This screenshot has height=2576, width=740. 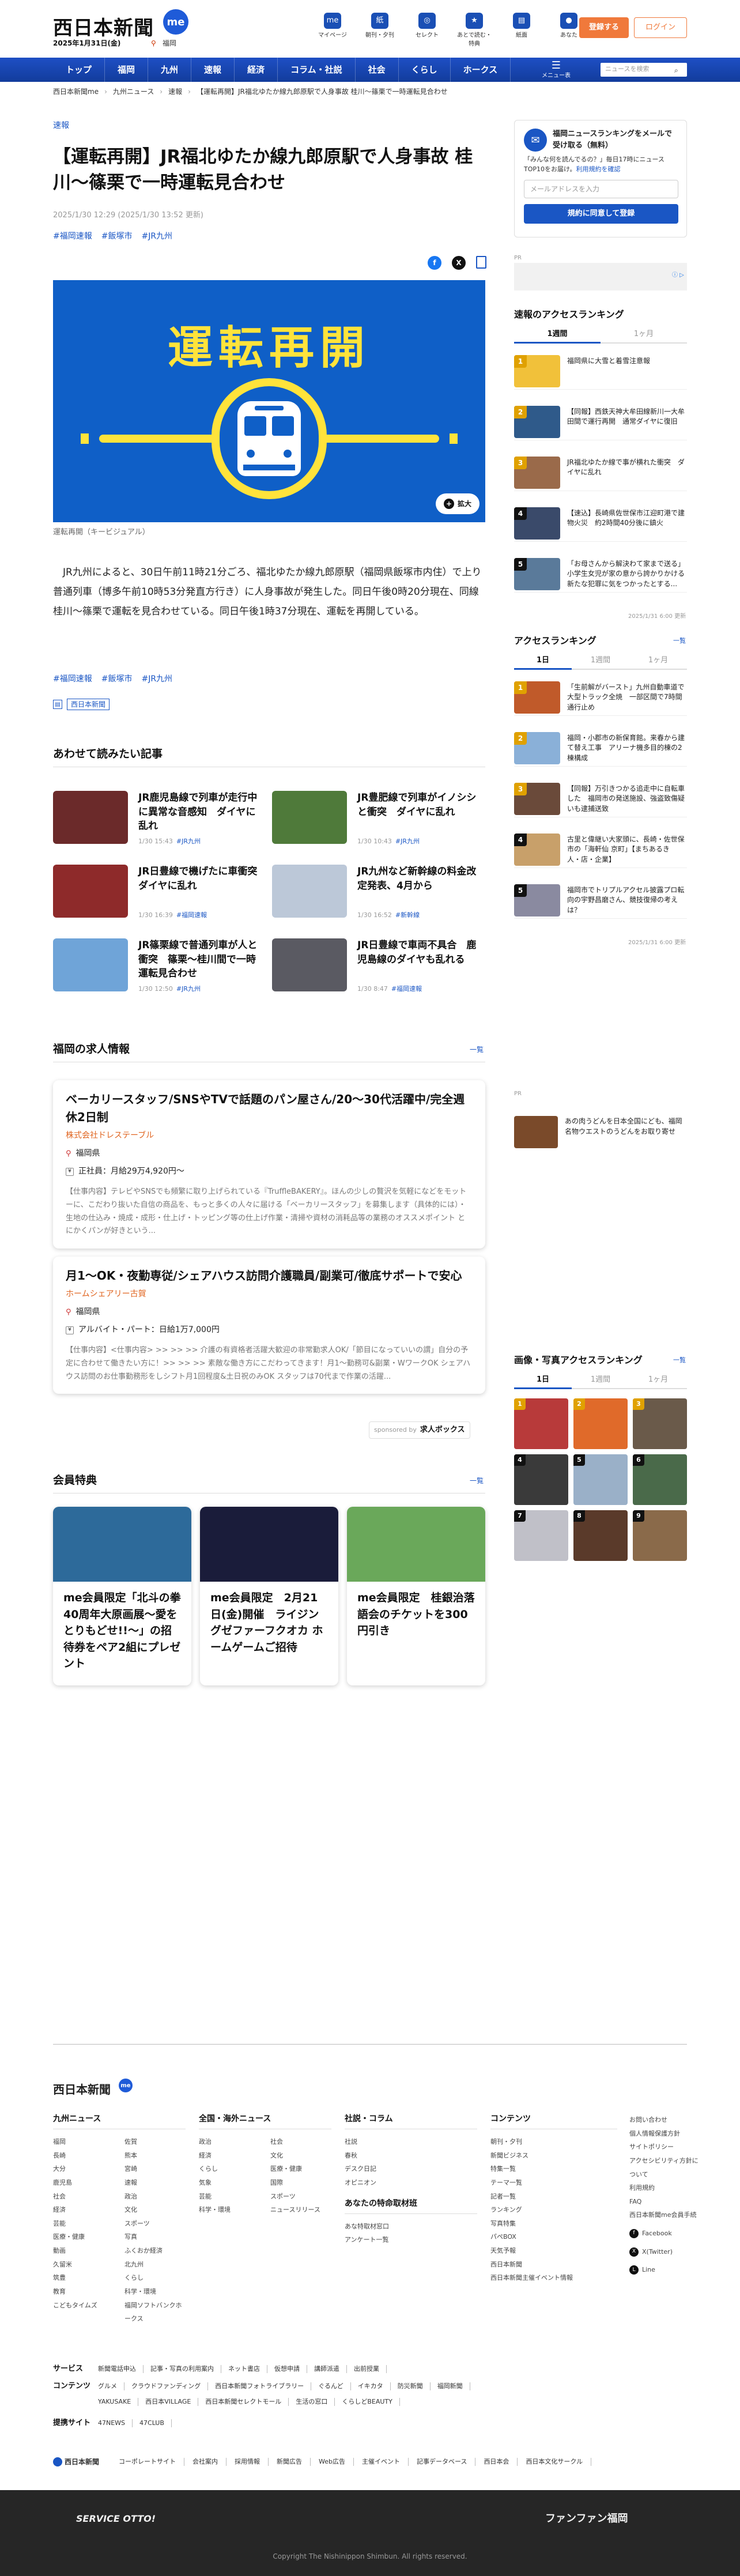 I want to click on footer-link: 西日本会, so click(x=496, y=2462).